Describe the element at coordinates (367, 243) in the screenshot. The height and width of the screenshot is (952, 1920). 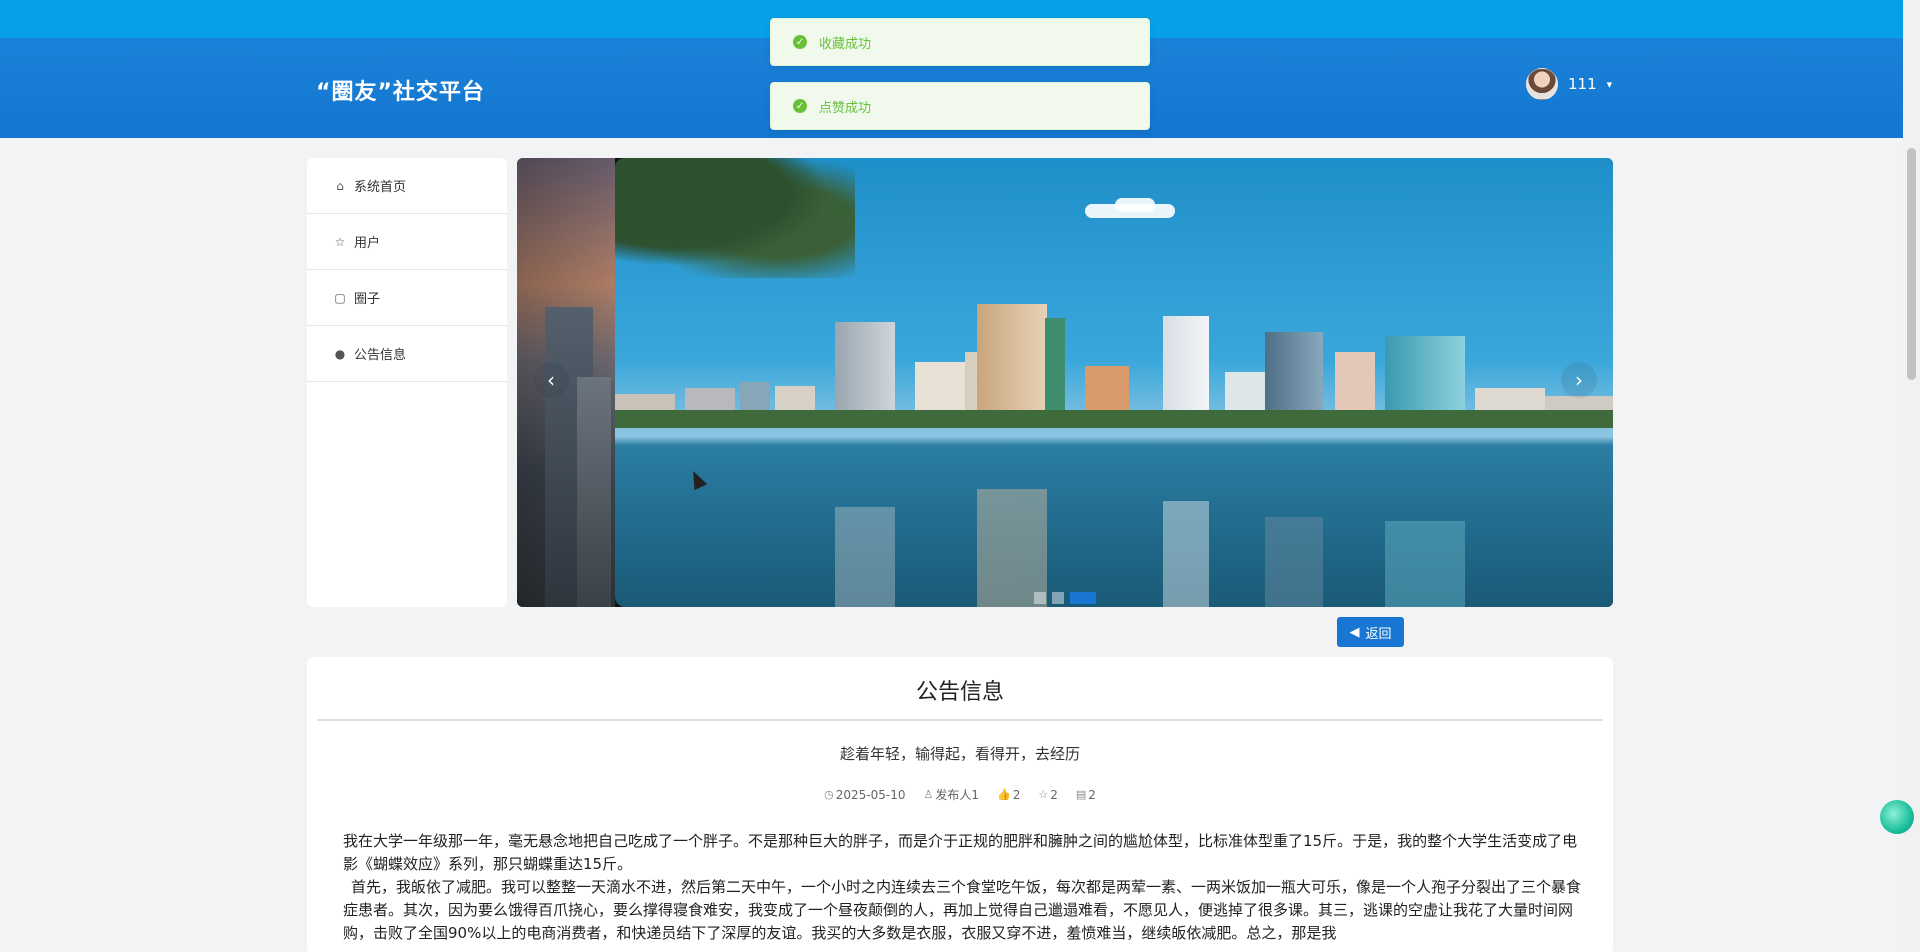
I see `sidebar-item-label: 用户` at that location.